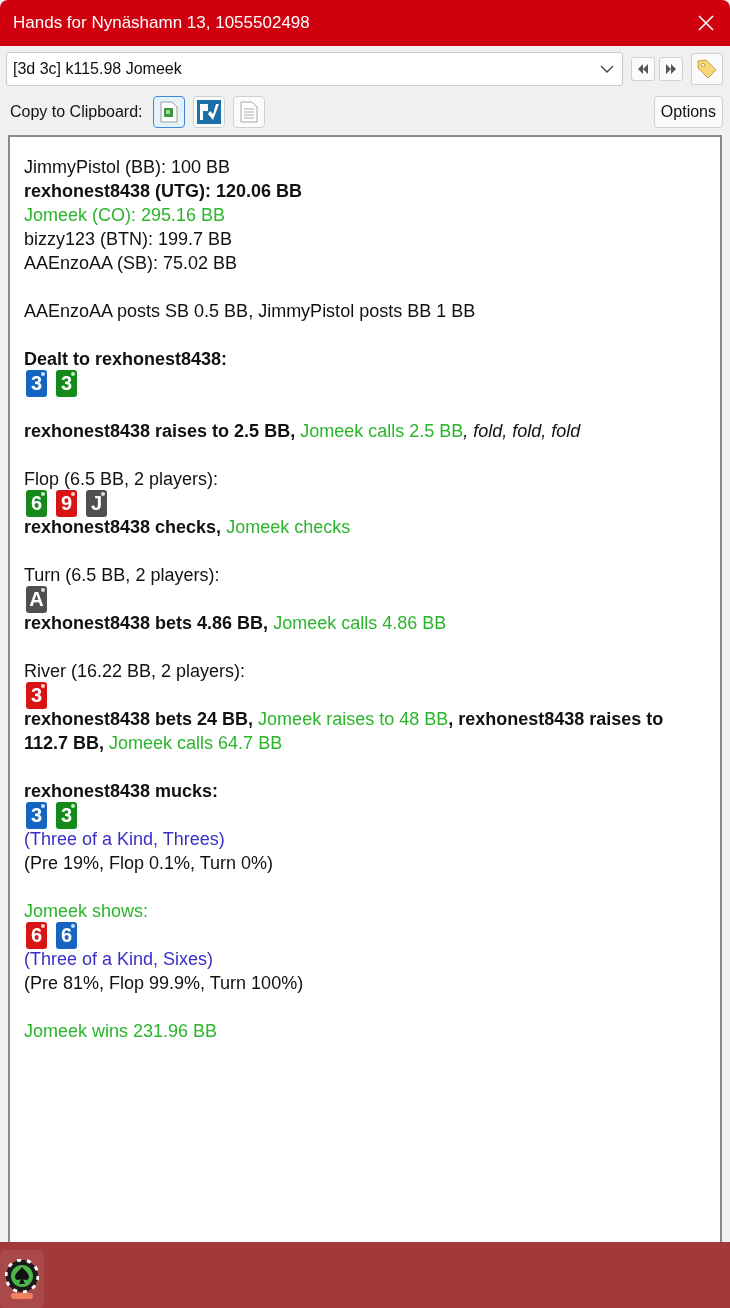 Image resolution: width=730 pixels, height=1308 pixels. Describe the element at coordinates (128, 167) in the screenshot. I see `history-line: JimmyPistol (BB): 100 BB` at that location.